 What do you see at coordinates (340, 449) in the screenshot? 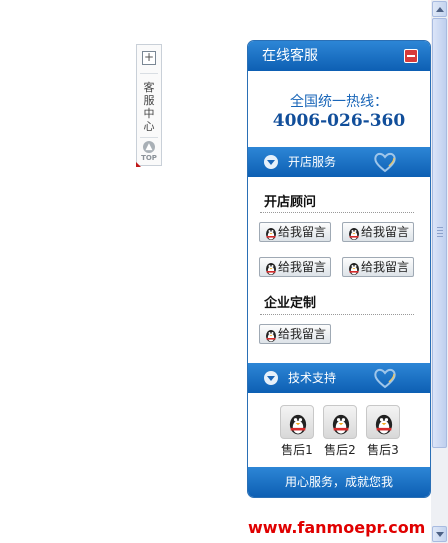
I see `agent-label: 售后2` at bounding box center [340, 449].